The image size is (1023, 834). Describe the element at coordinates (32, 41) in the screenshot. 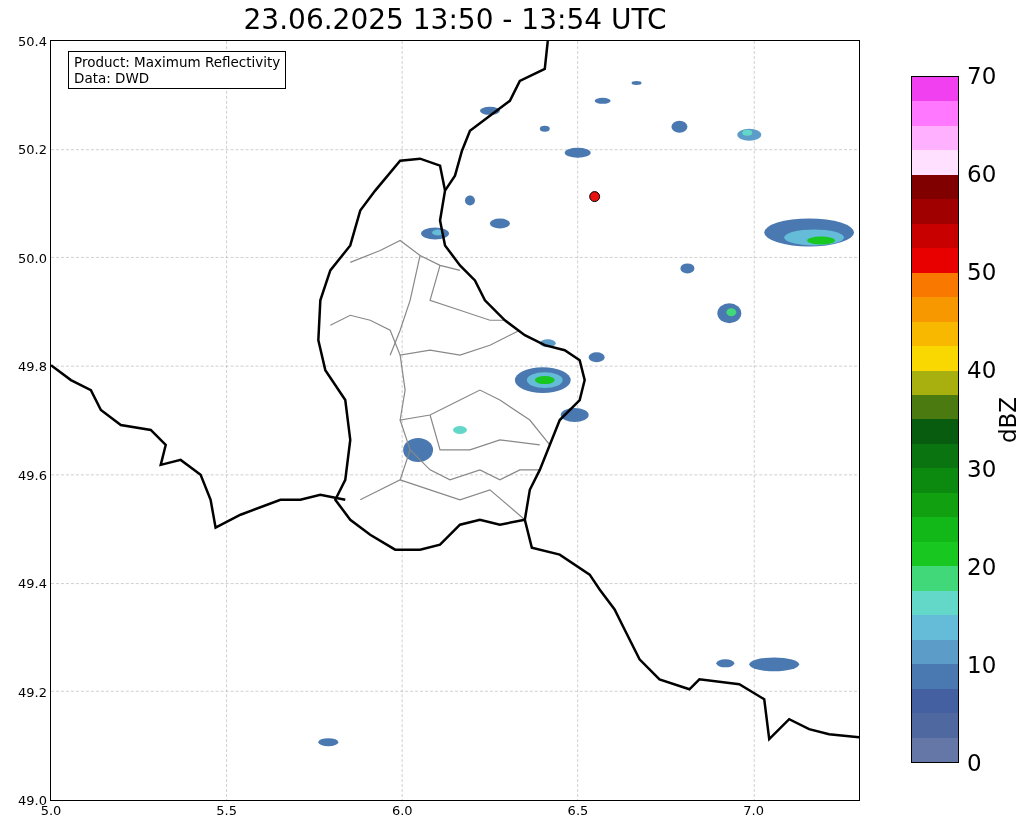

I see `y-axis-tick-label: 50.4` at that location.